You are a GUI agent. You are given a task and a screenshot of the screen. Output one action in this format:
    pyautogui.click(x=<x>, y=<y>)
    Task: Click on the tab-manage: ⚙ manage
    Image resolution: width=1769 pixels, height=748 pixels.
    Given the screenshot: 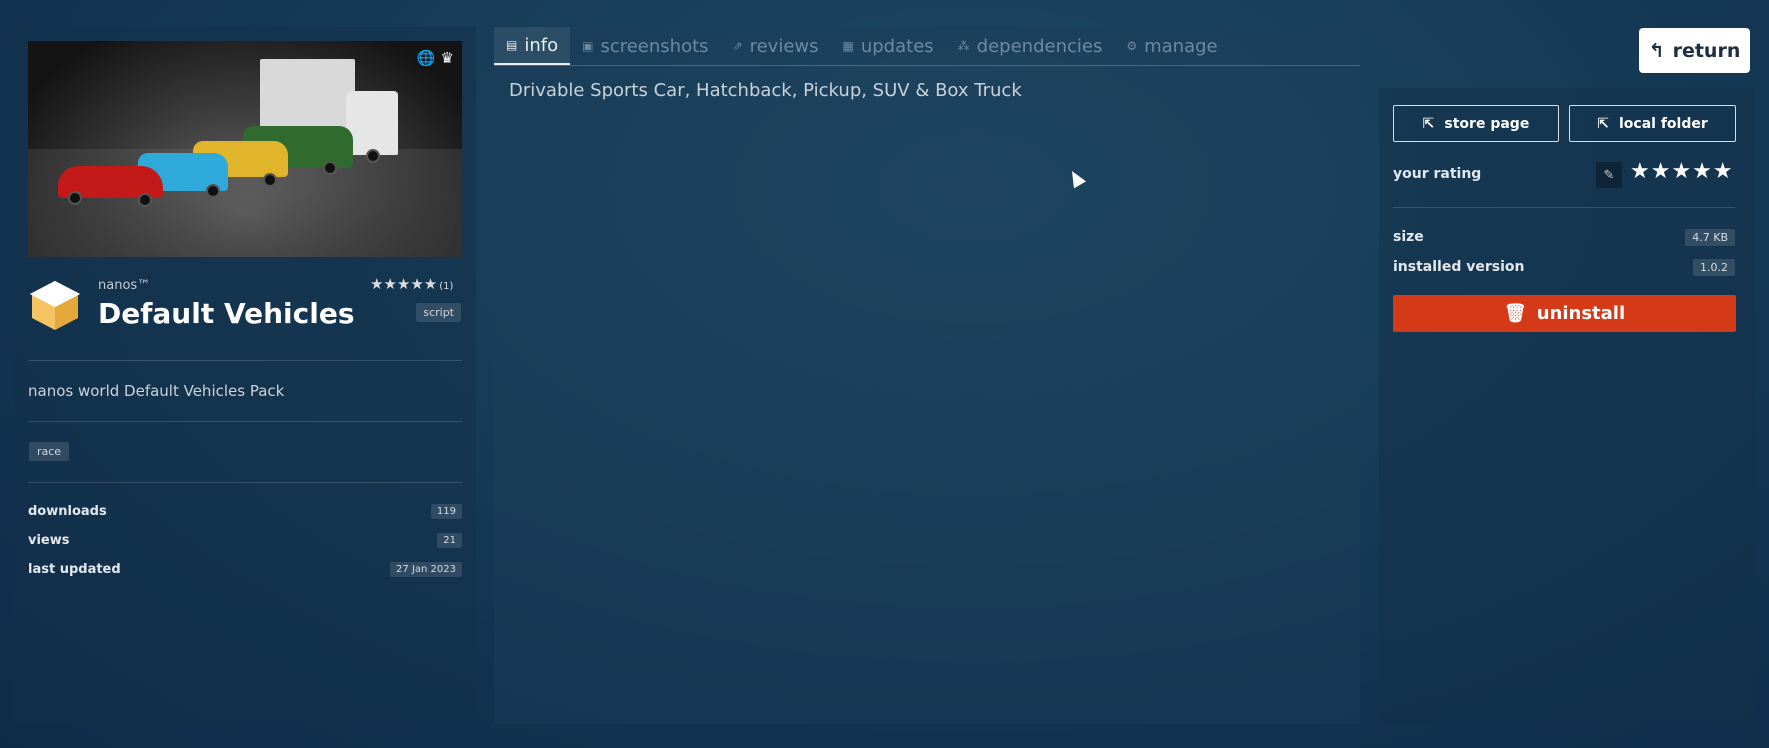 What is the action you would take?
    pyautogui.click(x=1171, y=46)
    